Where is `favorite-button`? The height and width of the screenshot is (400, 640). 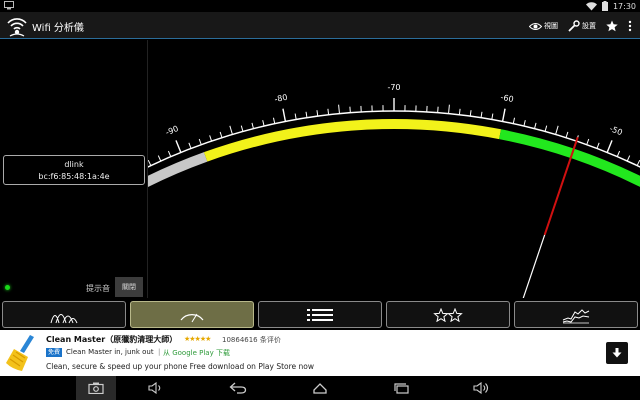
favorite-button is located at coordinates (612, 26).